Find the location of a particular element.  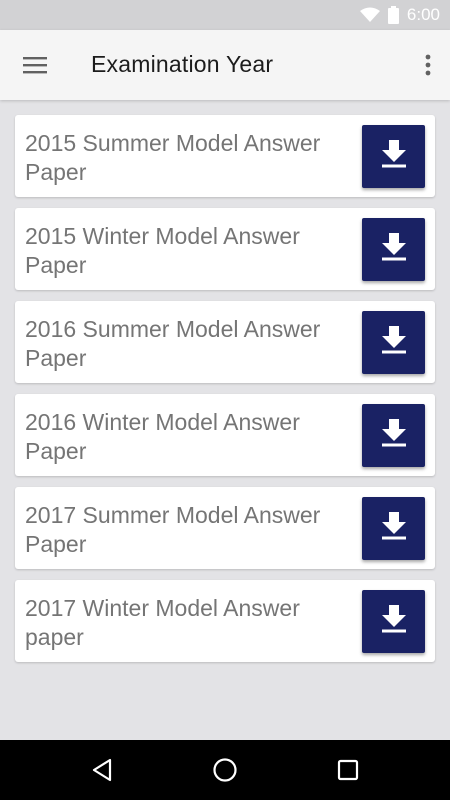

app-bar: Examination Year is located at coordinates (225, 65).